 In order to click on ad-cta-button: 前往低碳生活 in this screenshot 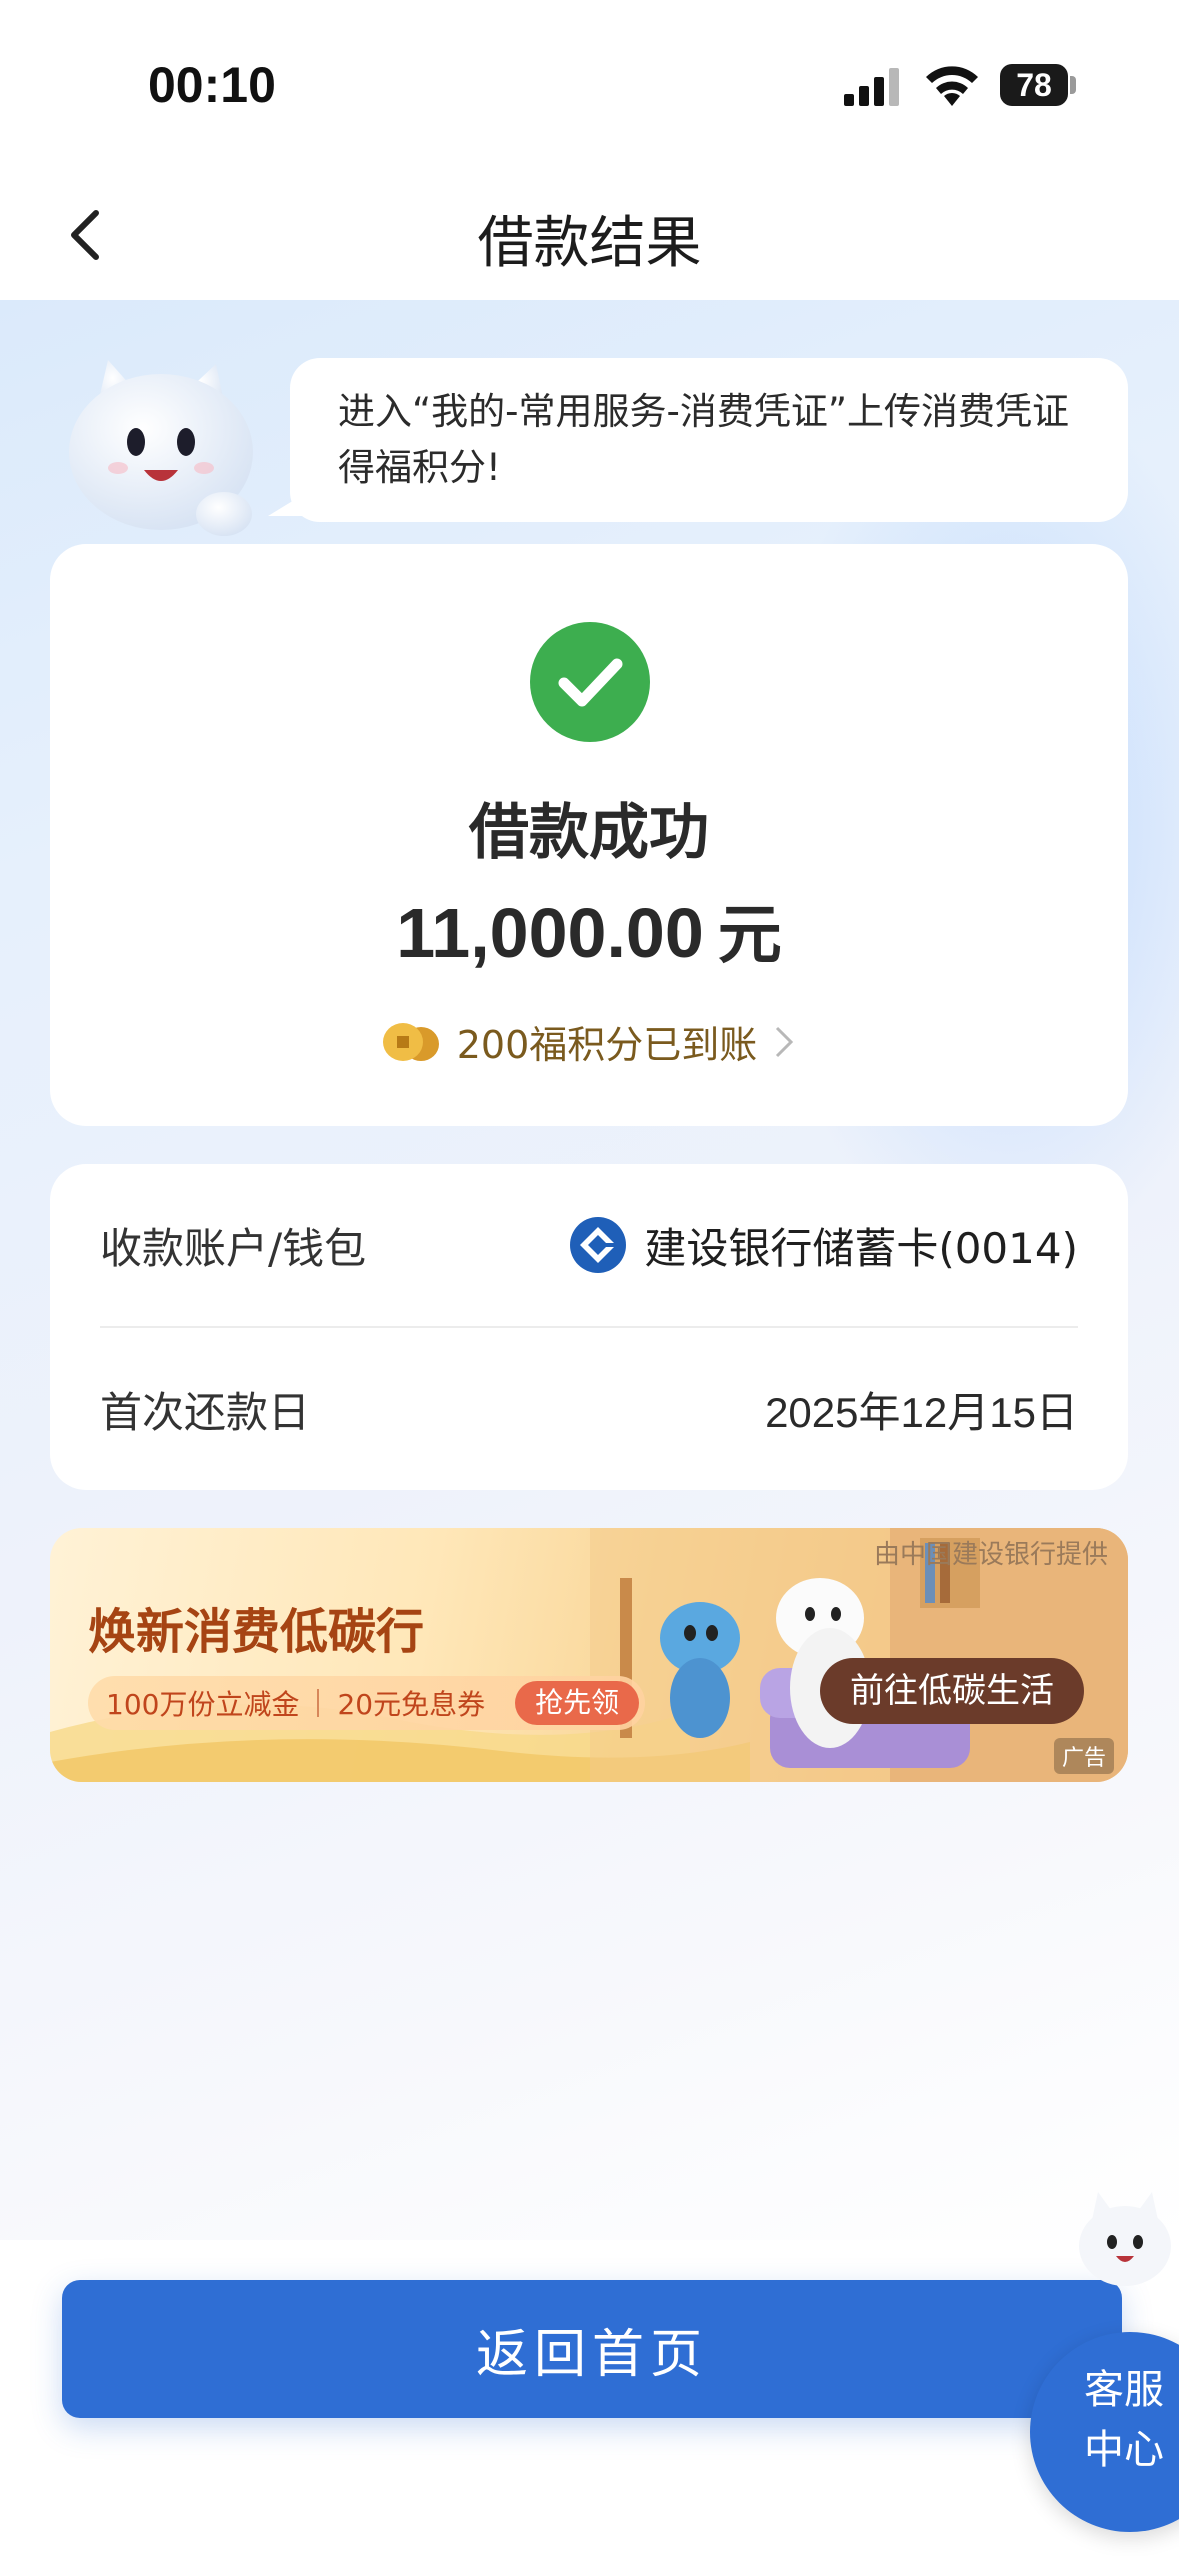, I will do `click(952, 1691)`.